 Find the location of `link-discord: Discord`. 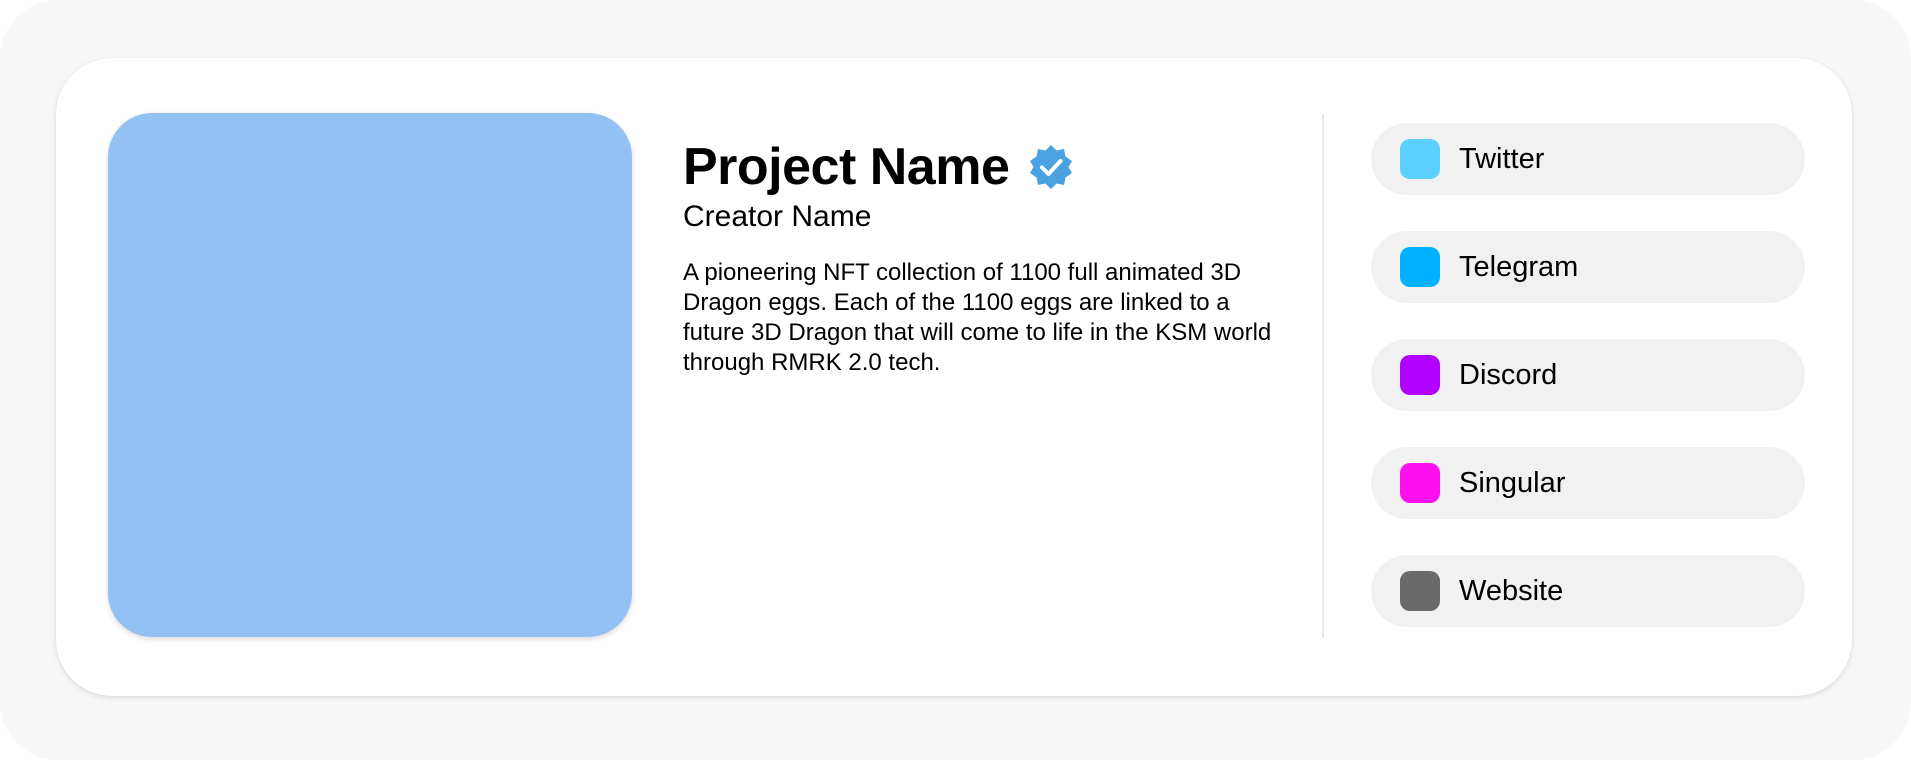

link-discord: Discord is located at coordinates (1588, 375).